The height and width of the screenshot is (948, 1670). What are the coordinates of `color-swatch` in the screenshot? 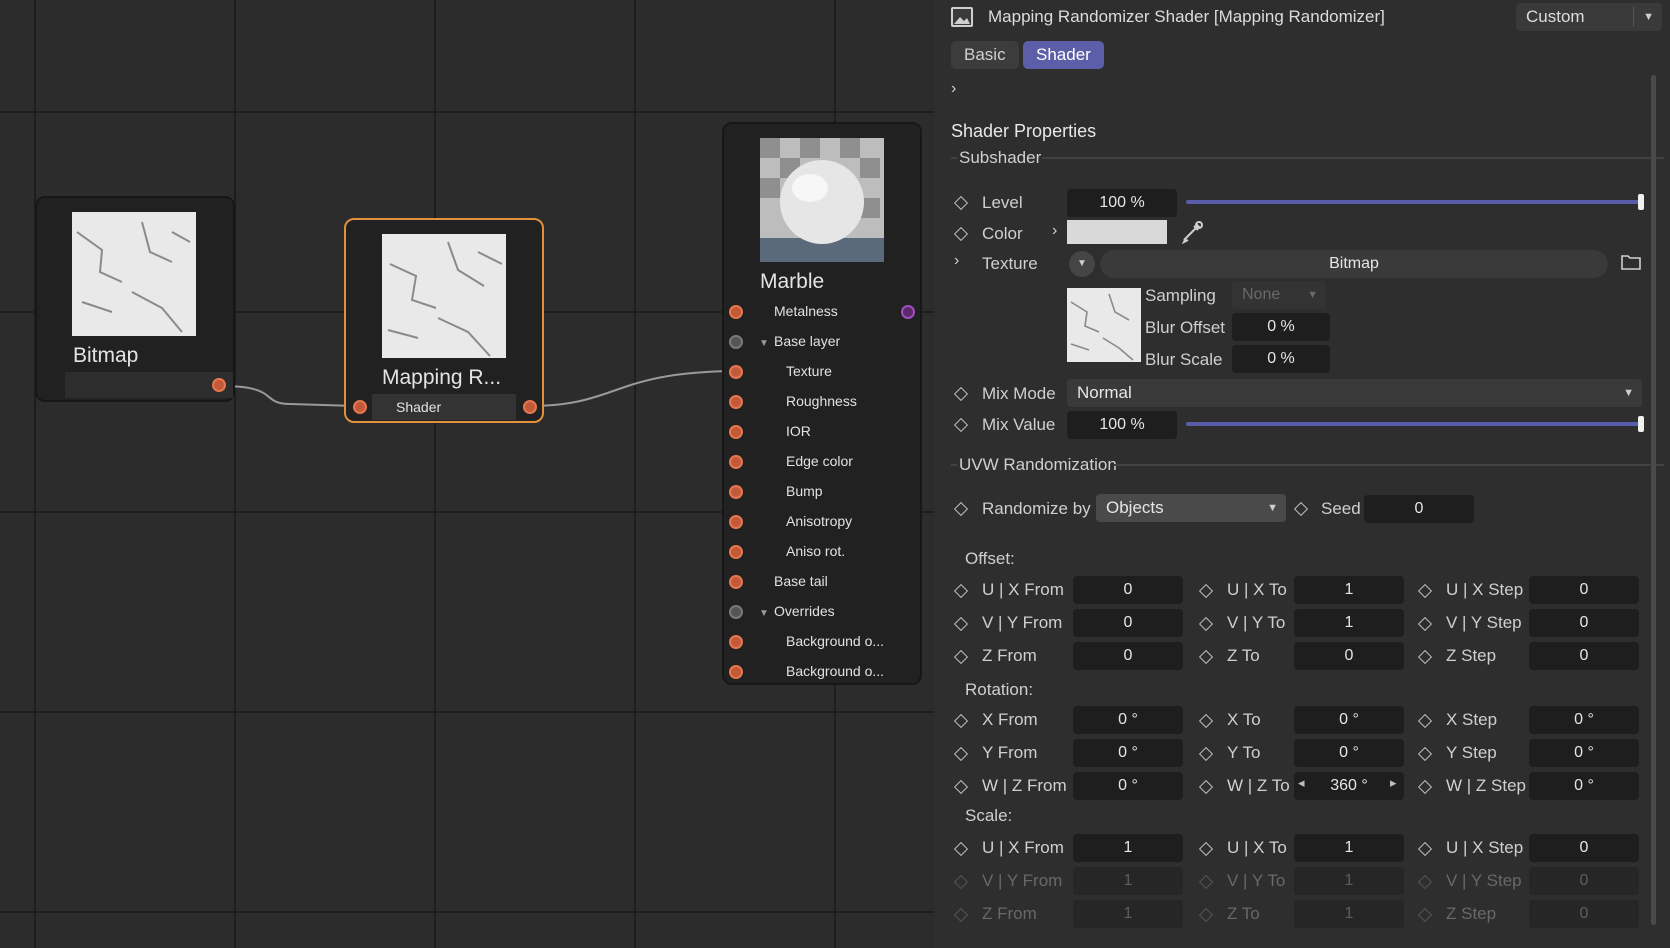 It's located at (1117, 232).